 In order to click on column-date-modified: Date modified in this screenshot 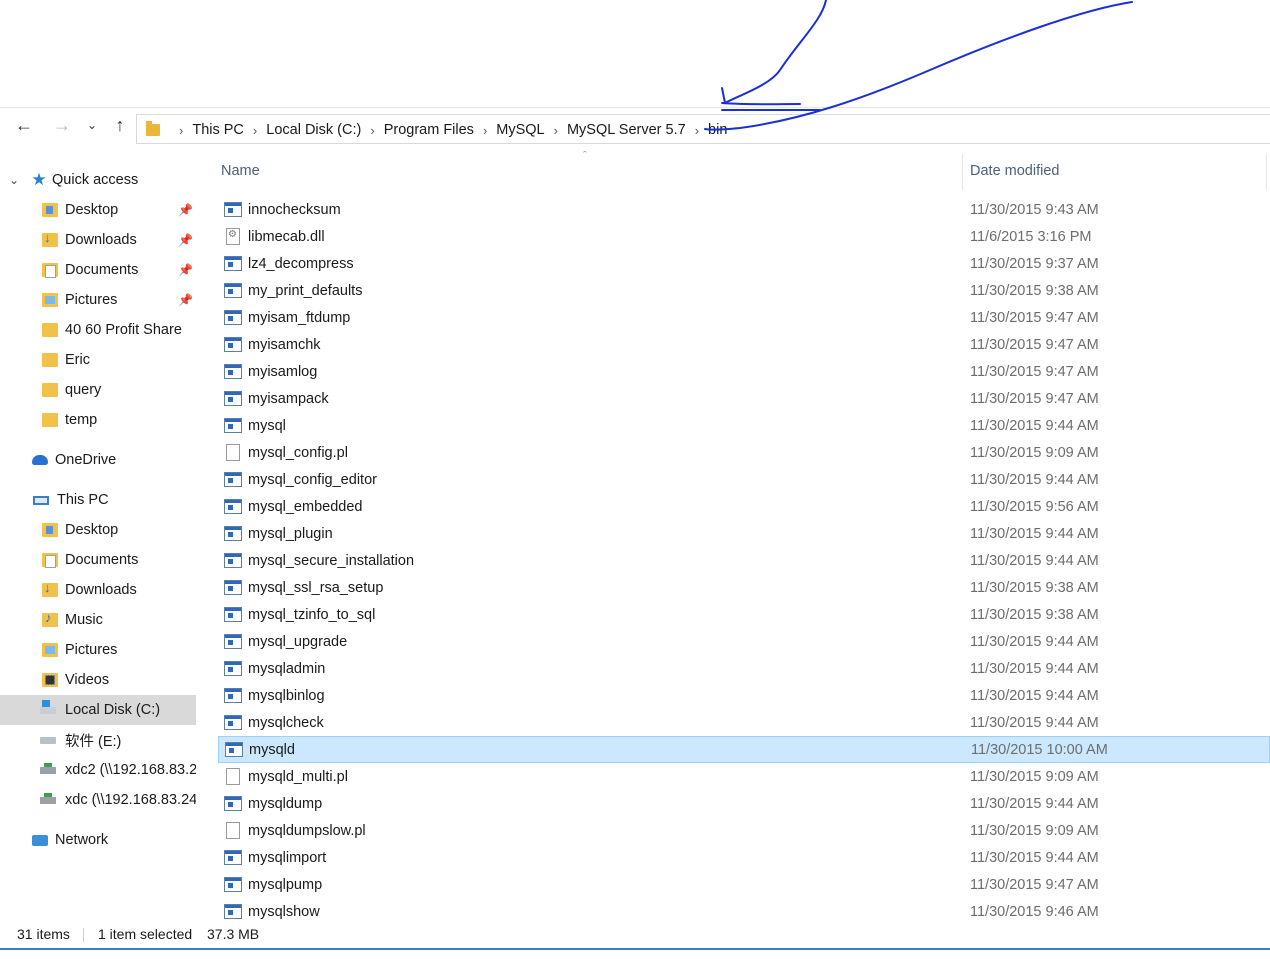, I will do `click(1014, 171)`.